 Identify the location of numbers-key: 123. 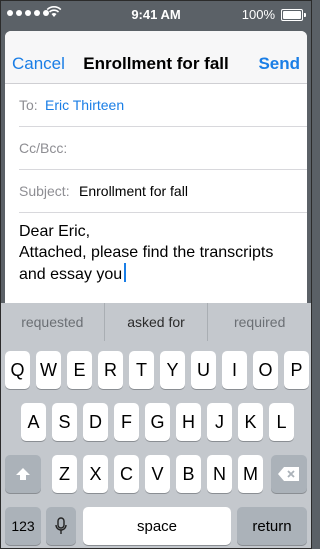
(23, 526).